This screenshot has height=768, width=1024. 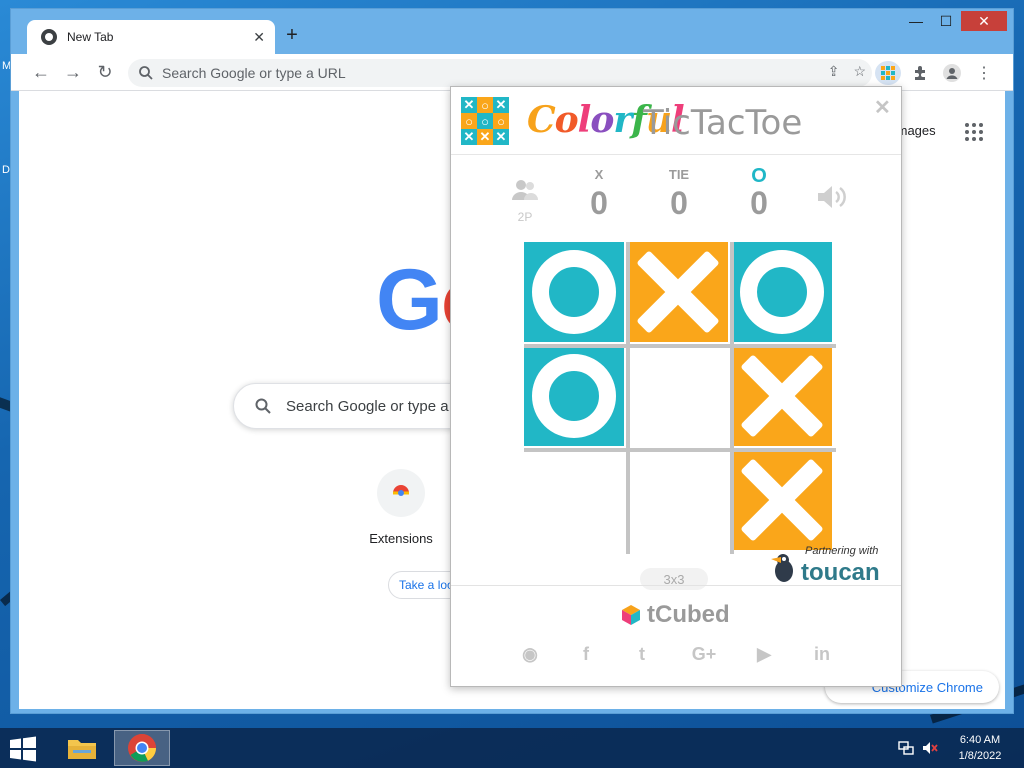 What do you see at coordinates (974, 132) in the screenshot?
I see `google-apps-icon` at bounding box center [974, 132].